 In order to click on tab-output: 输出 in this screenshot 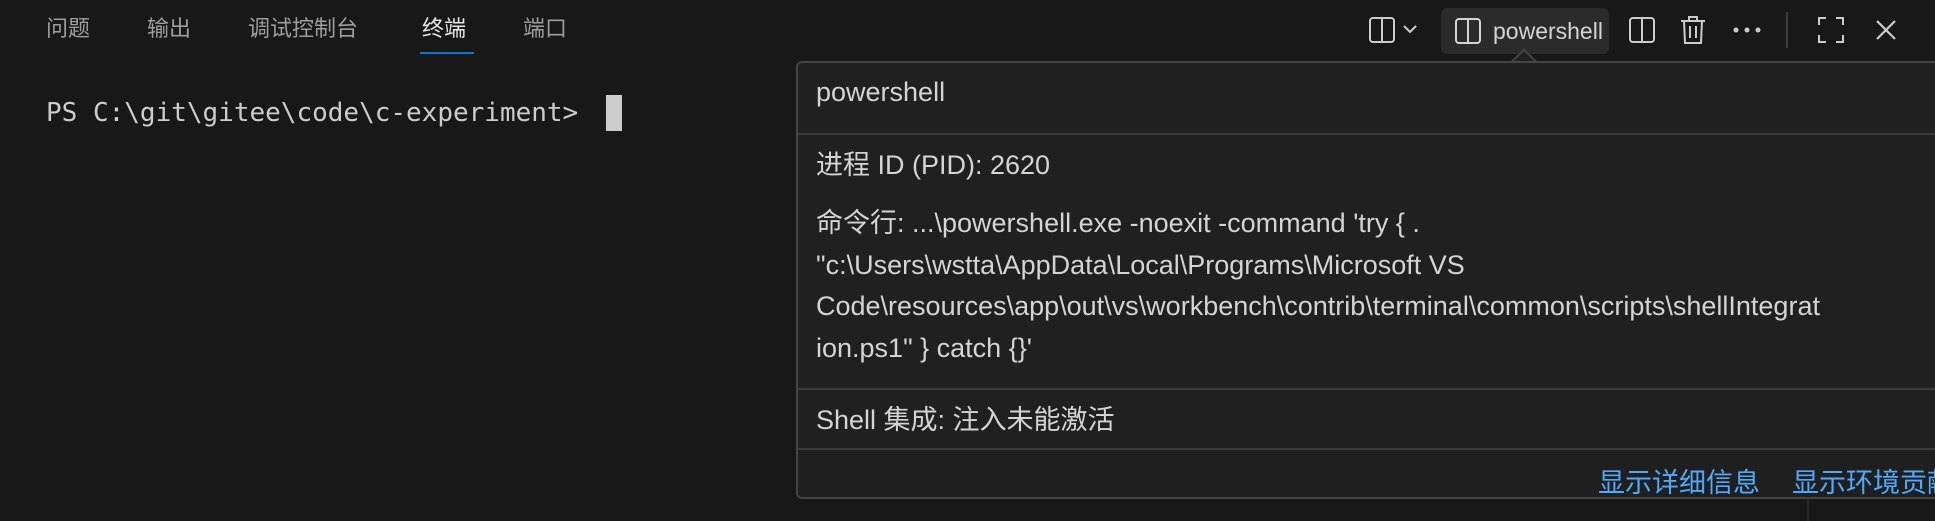, I will do `click(169, 30)`.